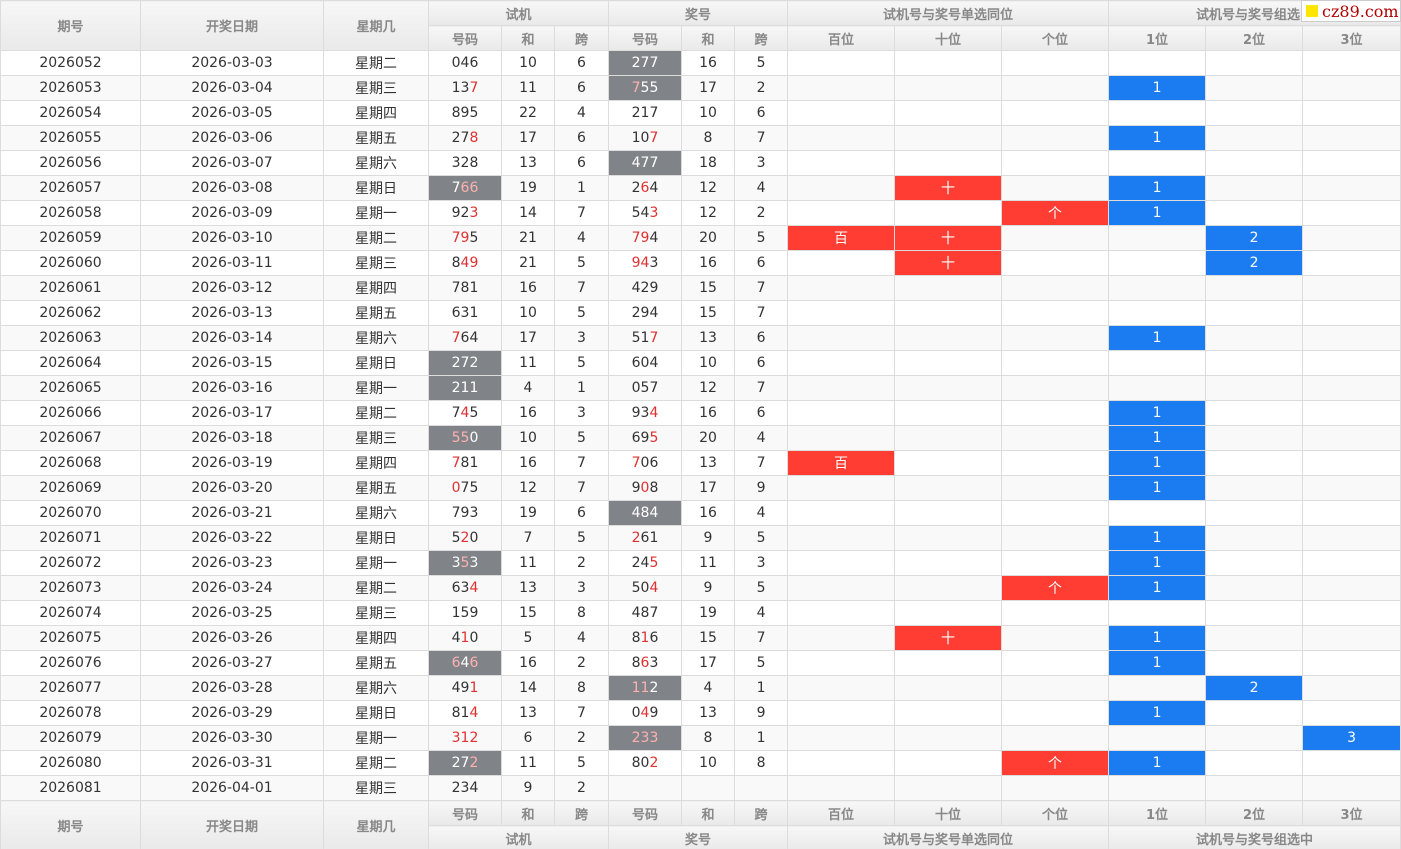 The width and height of the screenshot is (1401, 849). What do you see at coordinates (700, 563) in the screenshot?
I see `table-row: 2026072 2026-03-23 星期一 353 11 2 245 11 3 1` at bounding box center [700, 563].